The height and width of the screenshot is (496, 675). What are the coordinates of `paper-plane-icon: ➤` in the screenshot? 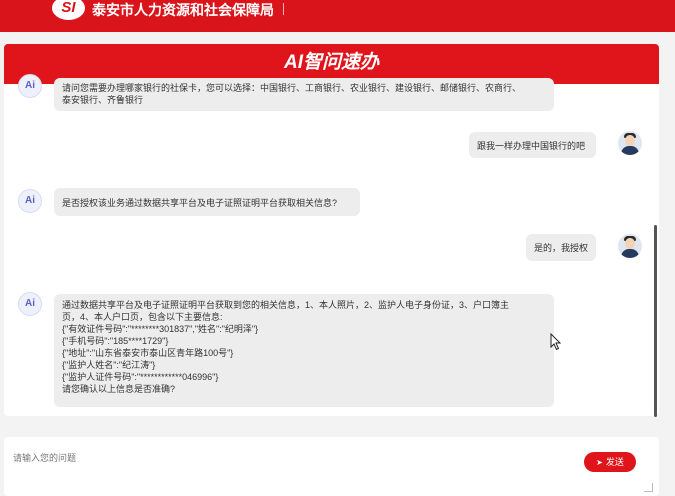 It's located at (599, 462).